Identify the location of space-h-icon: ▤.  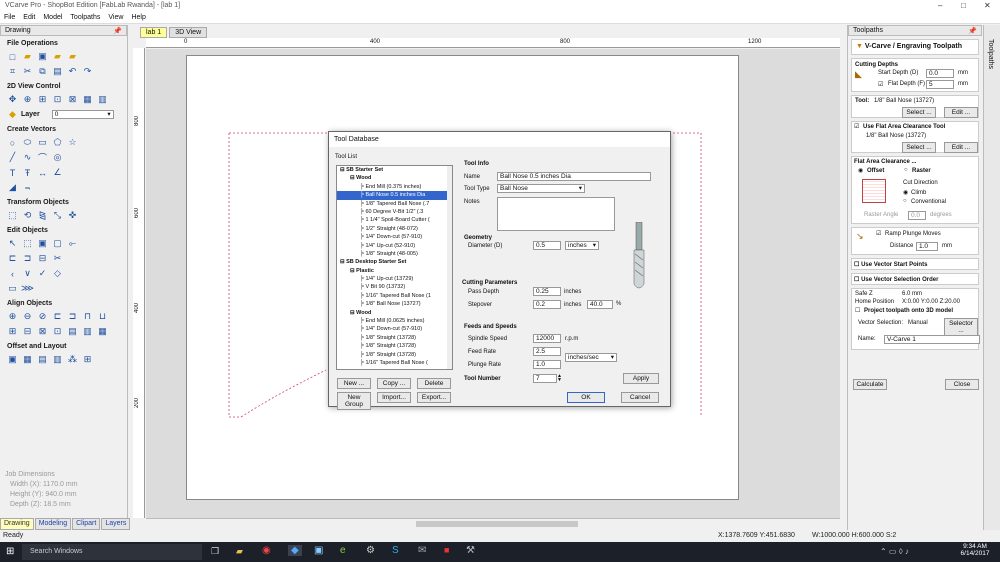
(72, 332).